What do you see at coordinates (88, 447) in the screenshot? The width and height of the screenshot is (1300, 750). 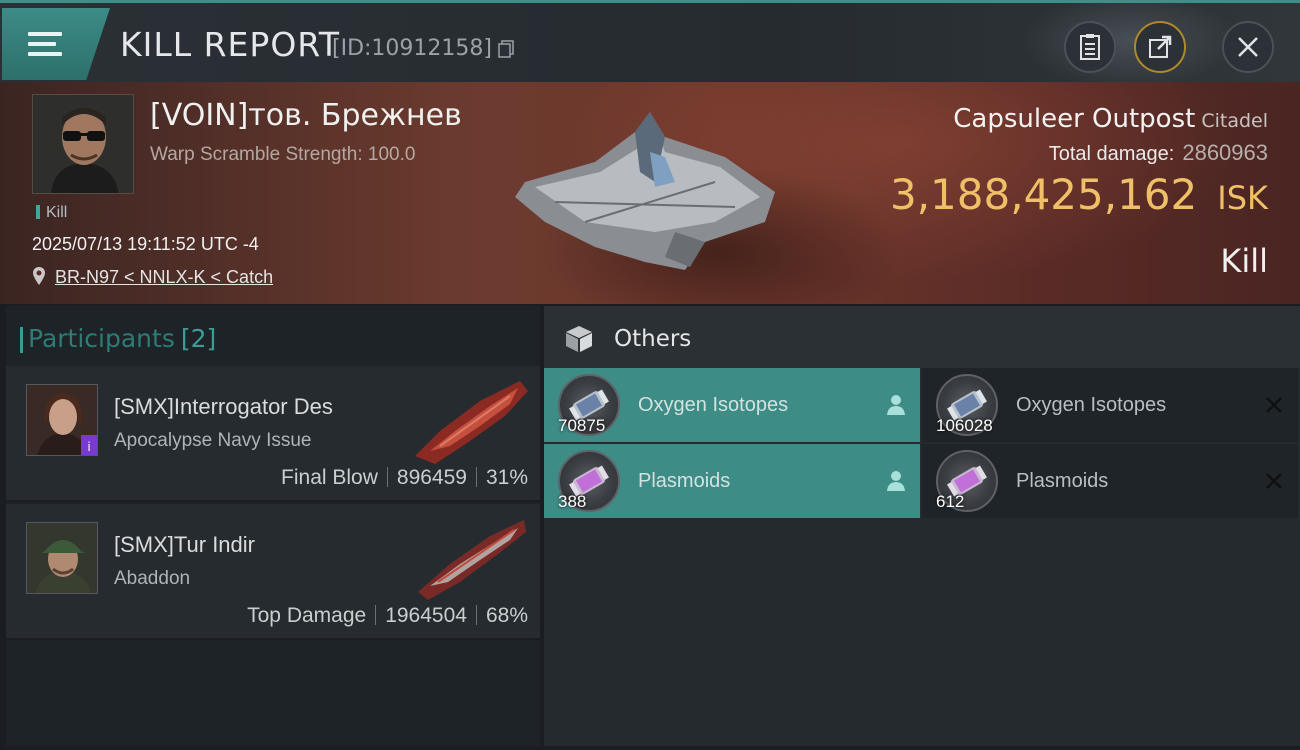 I see `svg-text: i` at bounding box center [88, 447].